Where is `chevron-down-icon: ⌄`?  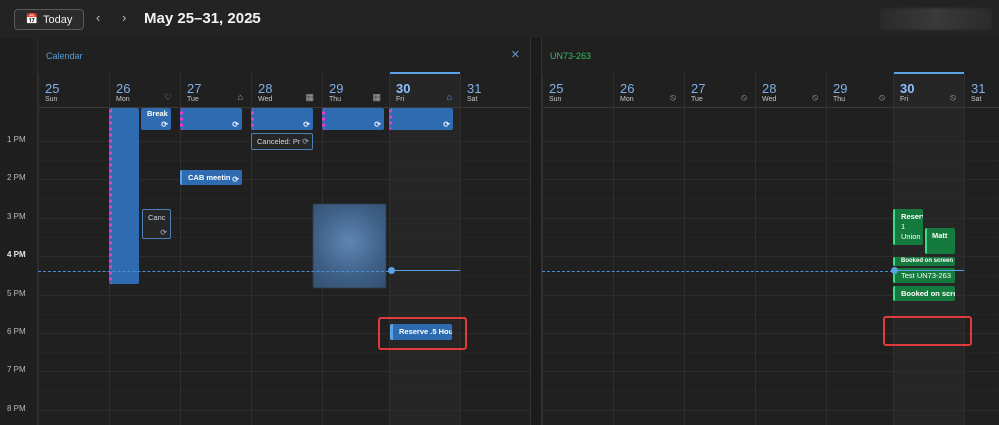 chevron-down-icon: ⌄ is located at coordinates (252, 18).